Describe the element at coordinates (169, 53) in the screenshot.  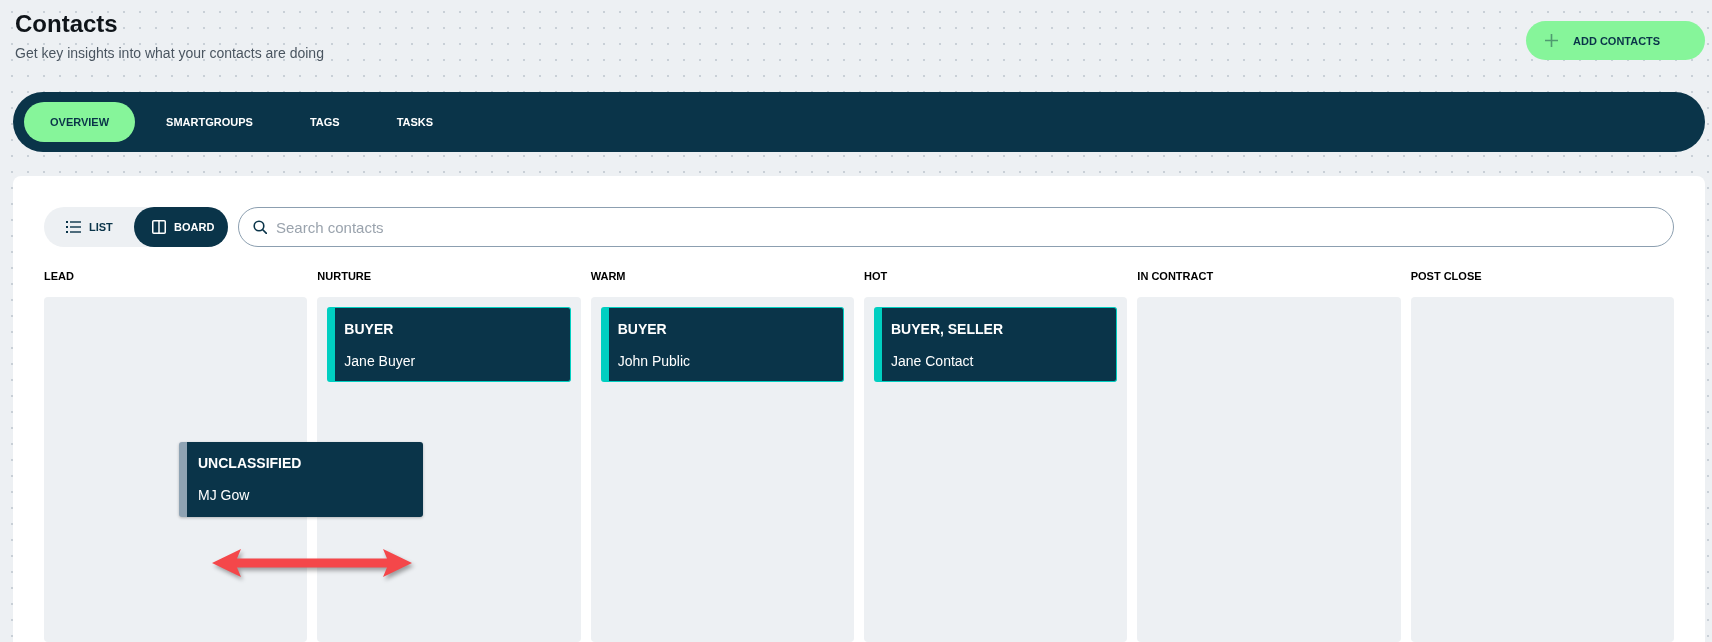
I see `page-subtitle: Get key insights into what your contacts are doing` at that location.